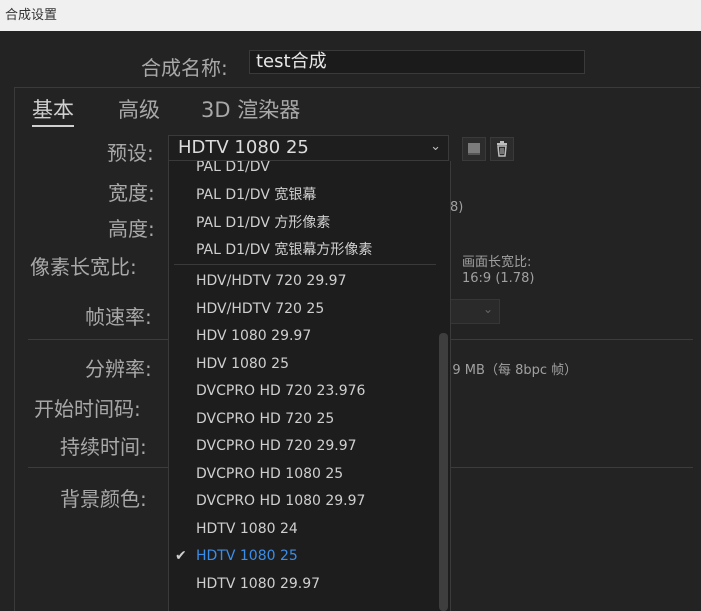 This screenshot has width=701, height=611. I want to click on frame-aspect-label: 画面长宽比:, so click(497, 262).